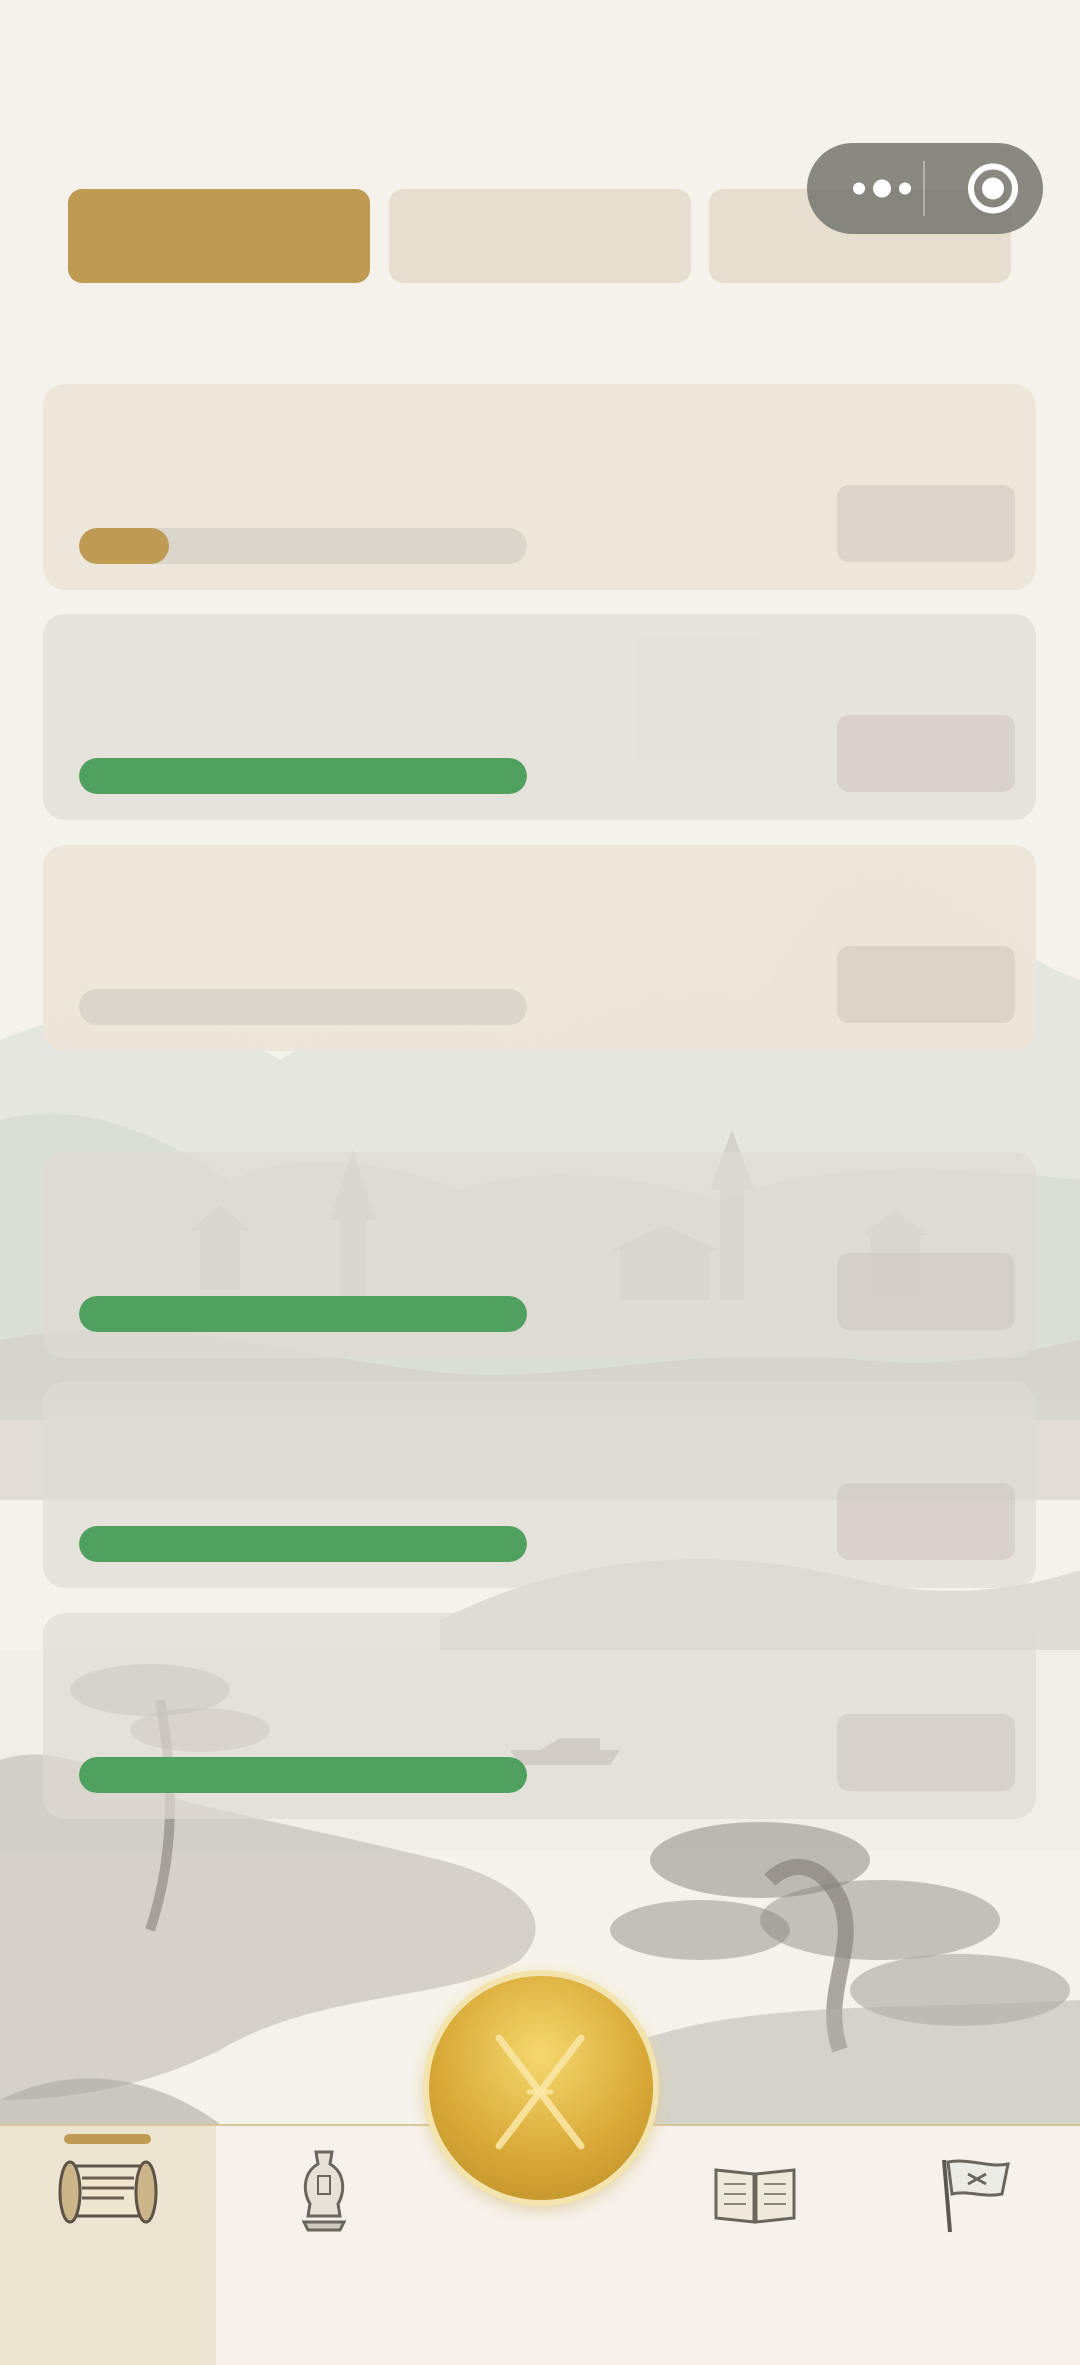 The width and height of the screenshot is (1080, 2365). Describe the element at coordinates (108, 2192) in the screenshot. I see `scroll-icon` at that location.